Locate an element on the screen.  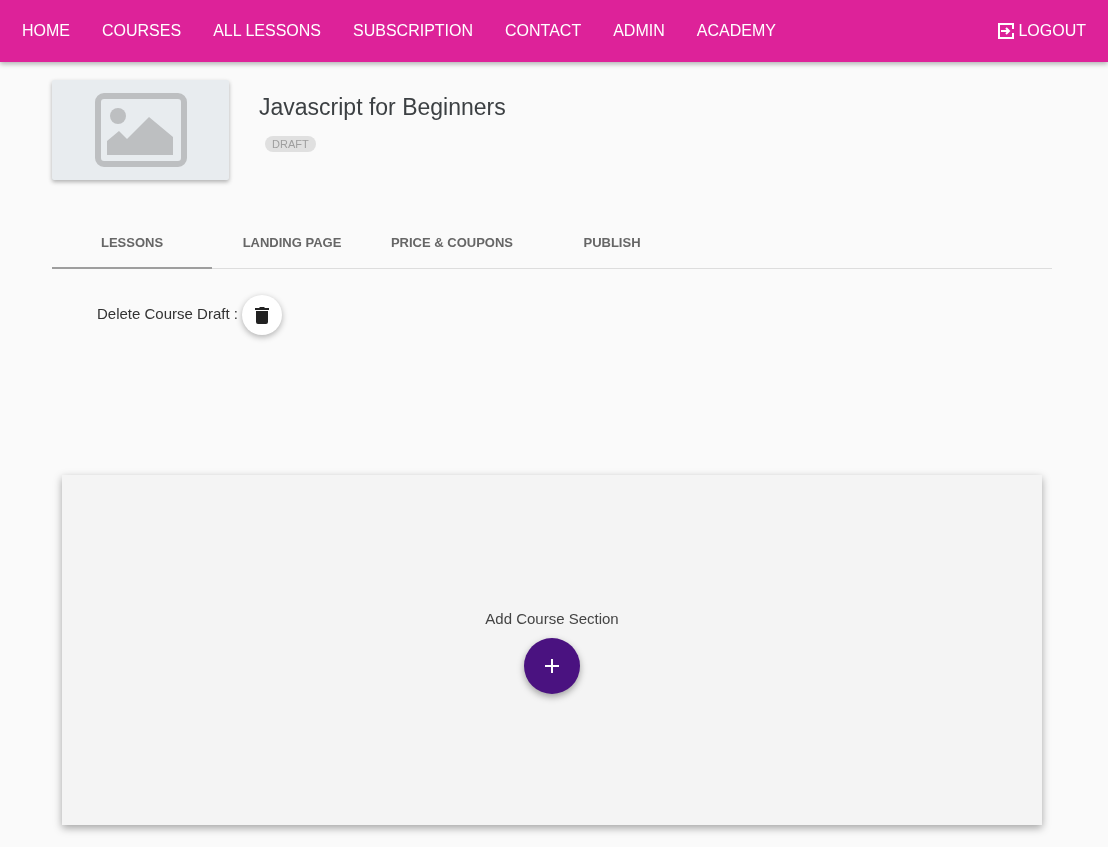
image-icon is located at coordinates (140, 130).